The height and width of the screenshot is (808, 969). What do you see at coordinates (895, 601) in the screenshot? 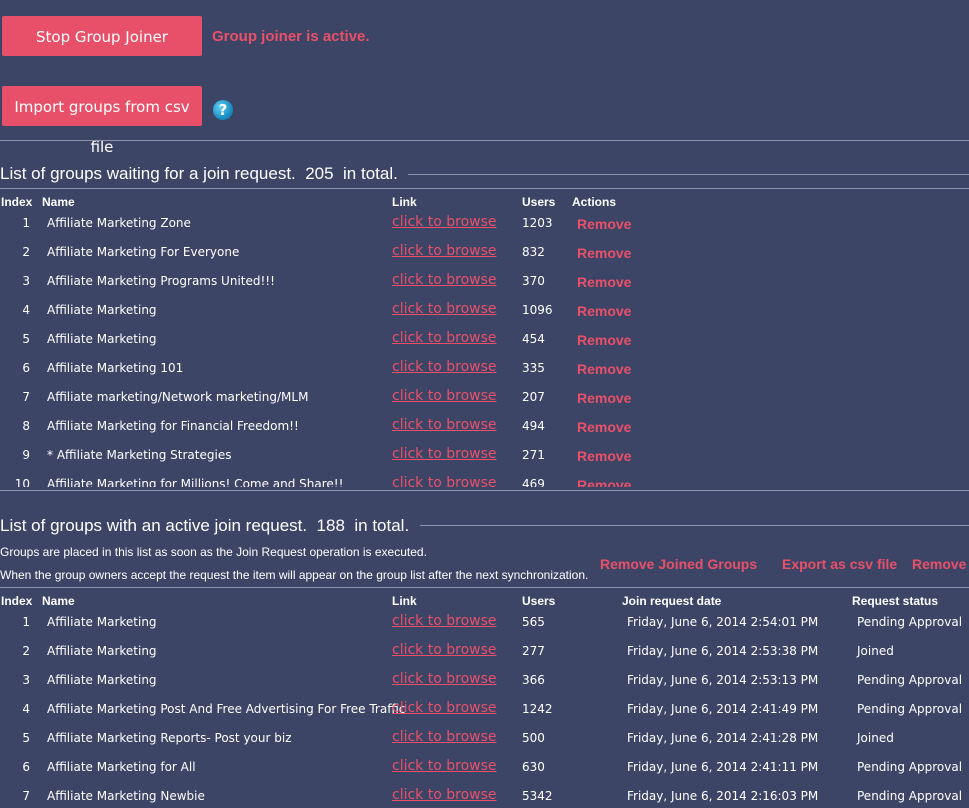
I see `col-request-status-header: Request status` at bounding box center [895, 601].